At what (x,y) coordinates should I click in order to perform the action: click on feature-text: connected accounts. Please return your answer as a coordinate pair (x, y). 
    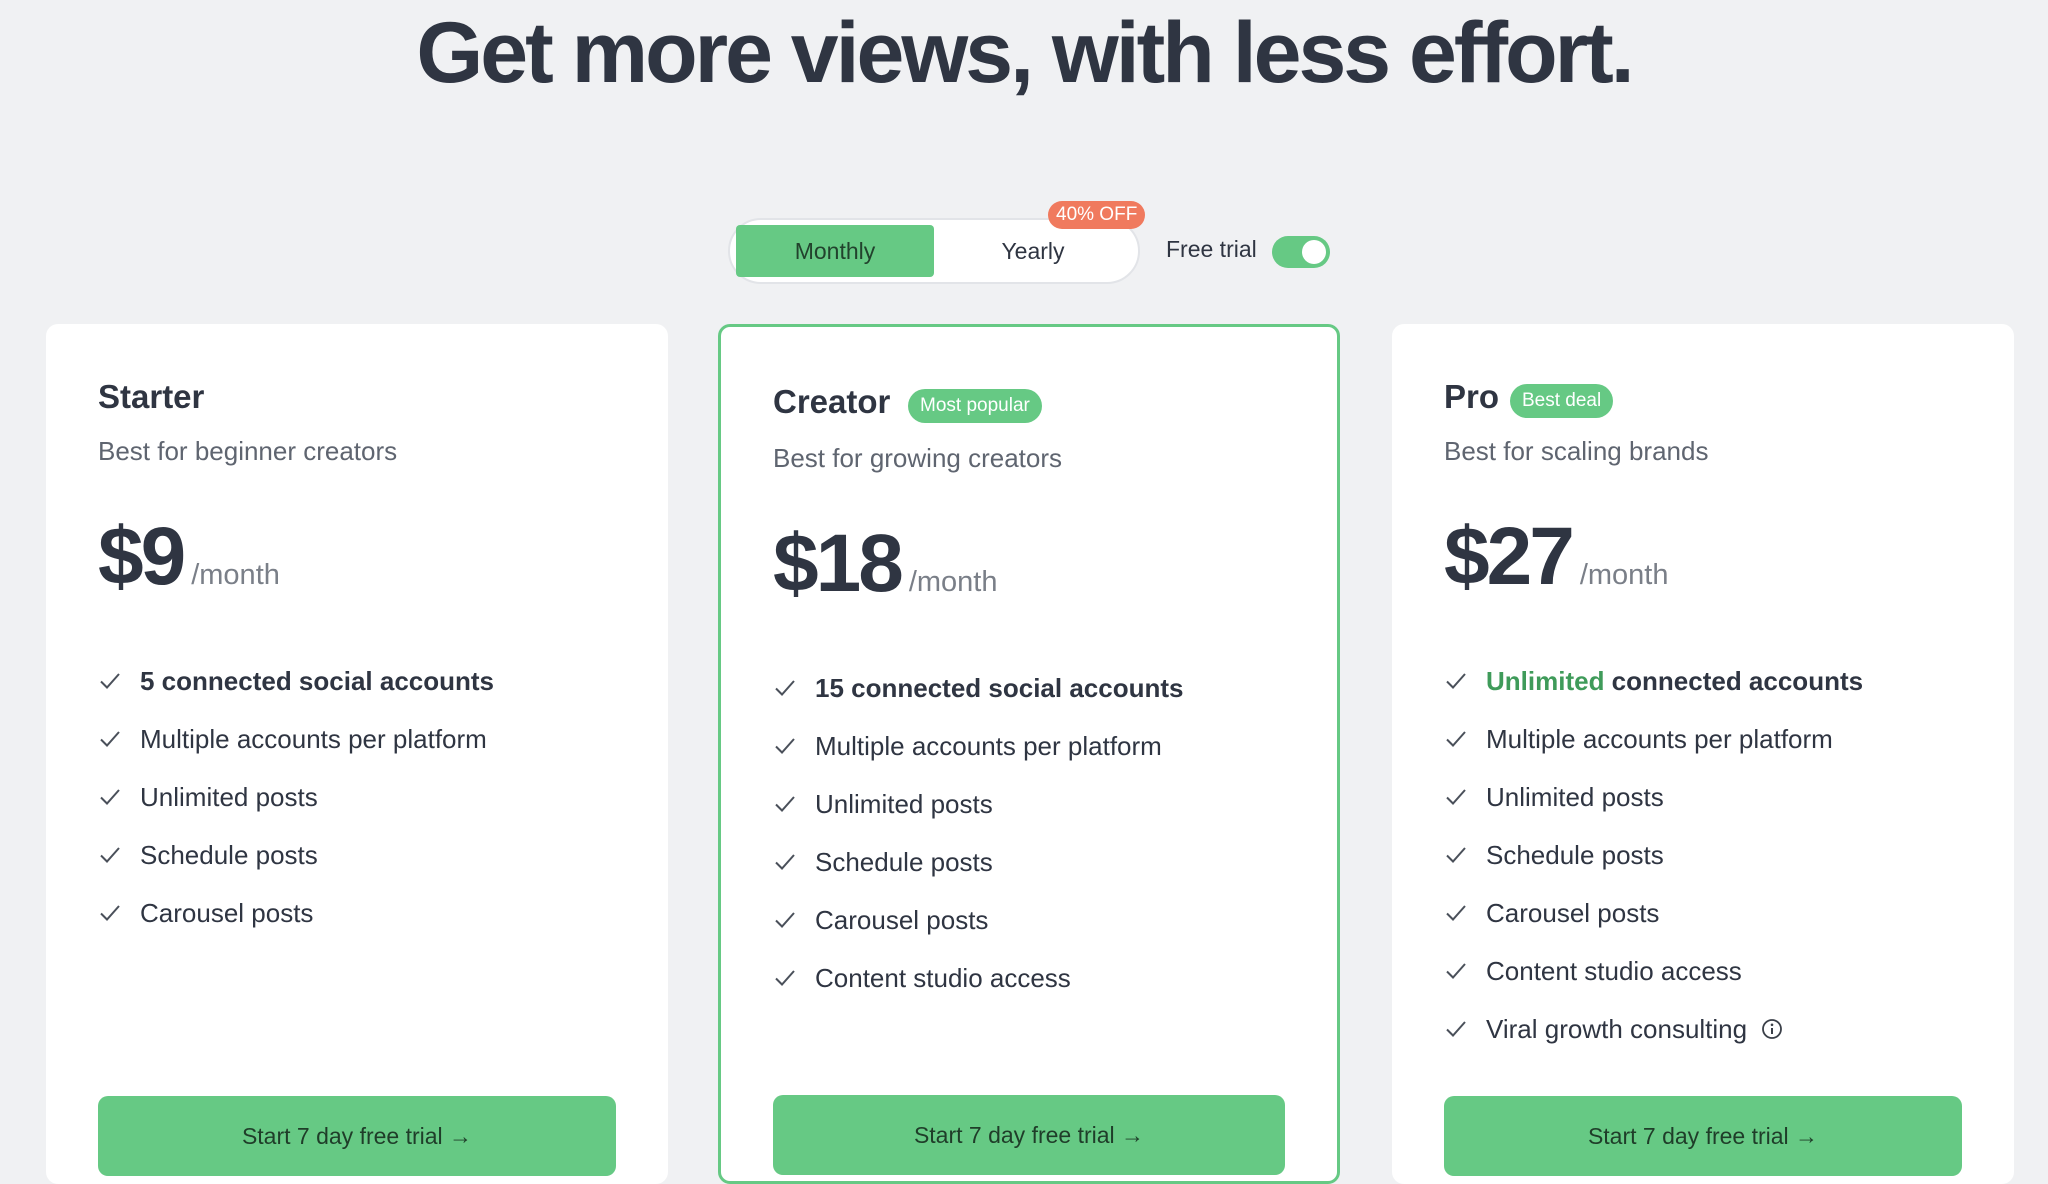
    Looking at the image, I should click on (1734, 680).